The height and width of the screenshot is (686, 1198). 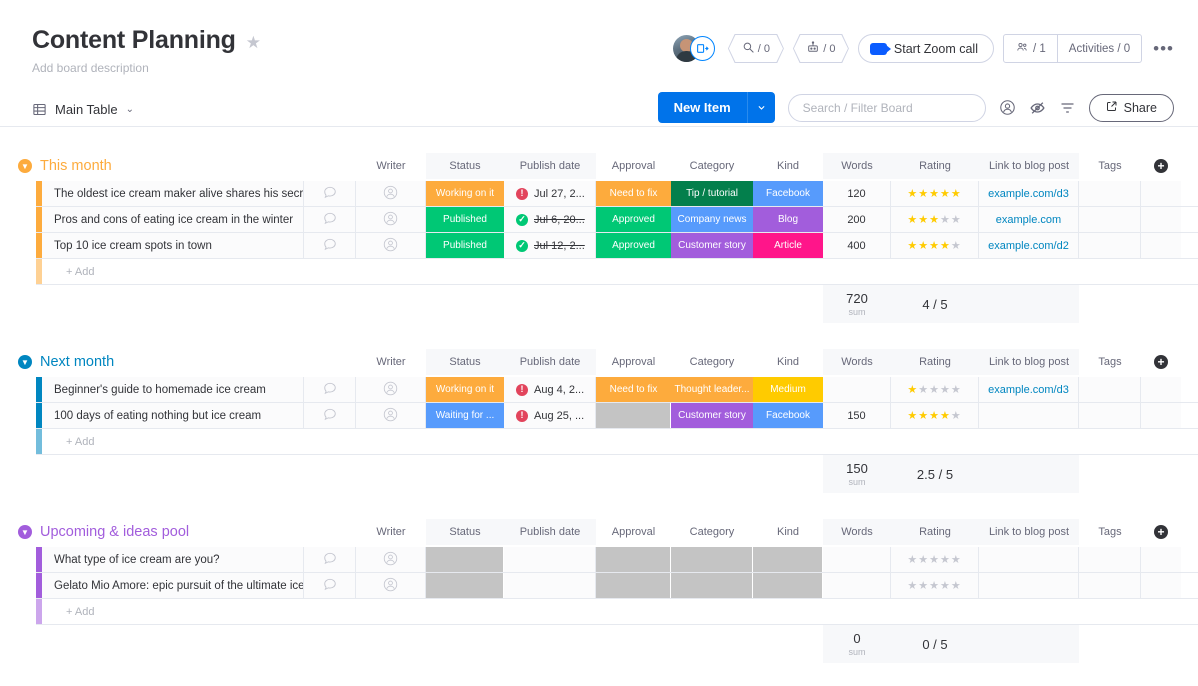 I want to click on new-item-button: New Item, so click(x=716, y=107).